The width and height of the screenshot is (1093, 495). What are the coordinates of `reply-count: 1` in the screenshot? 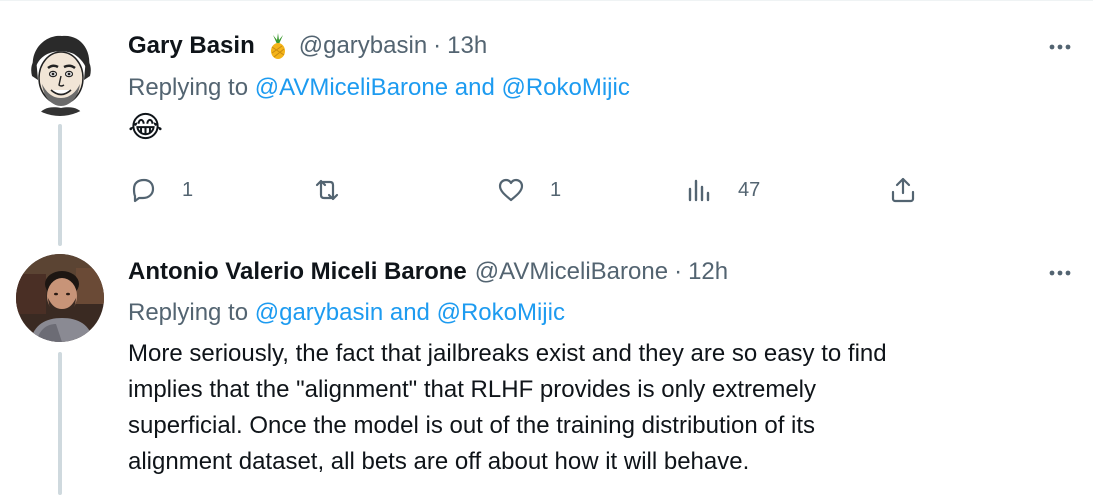 It's located at (188, 189).